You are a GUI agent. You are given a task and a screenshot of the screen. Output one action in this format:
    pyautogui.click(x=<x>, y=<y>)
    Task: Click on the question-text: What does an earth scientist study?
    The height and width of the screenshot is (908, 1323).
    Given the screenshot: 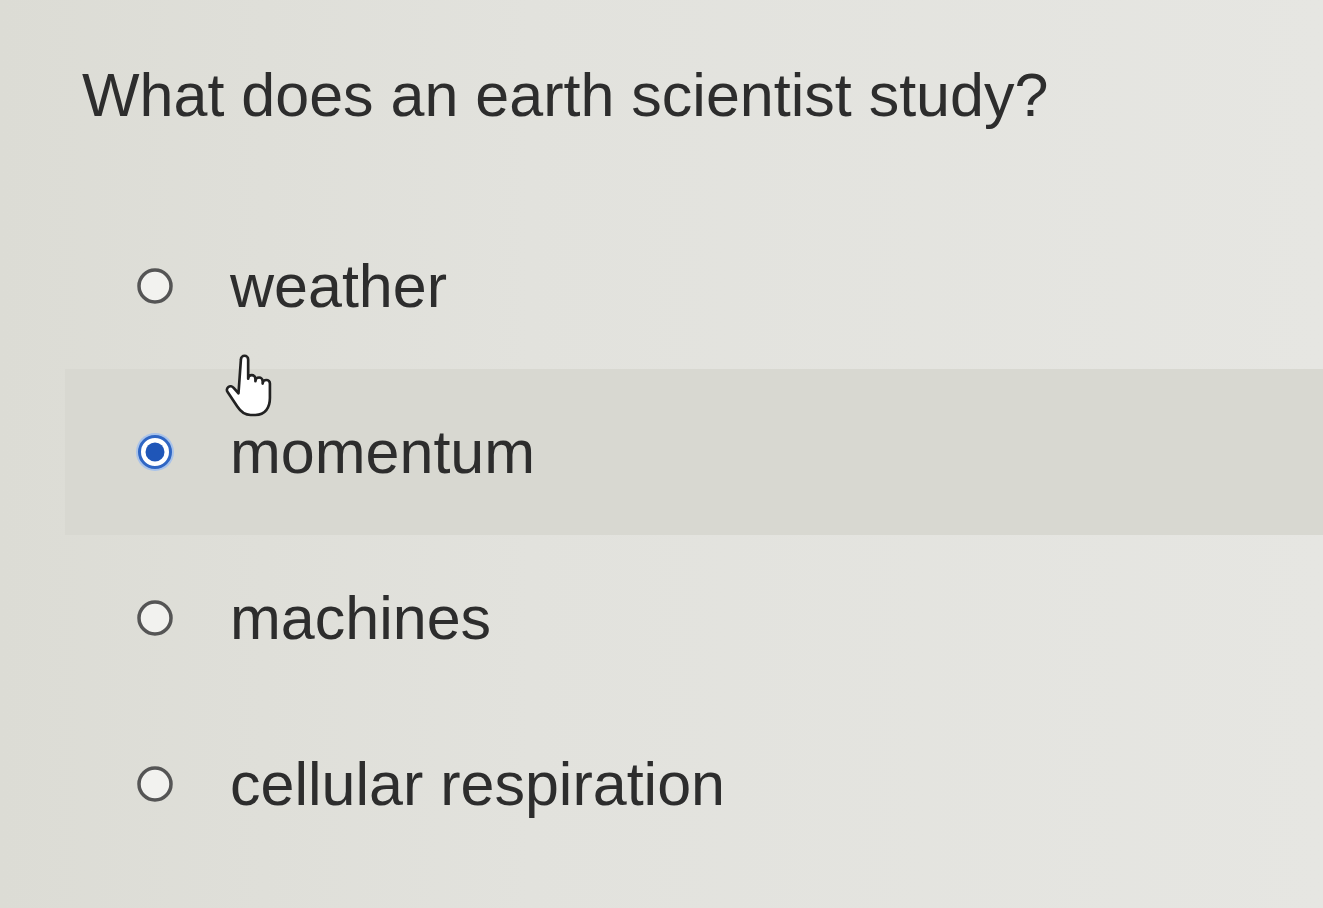 What is the action you would take?
    pyautogui.click(x=566, y=95)
    